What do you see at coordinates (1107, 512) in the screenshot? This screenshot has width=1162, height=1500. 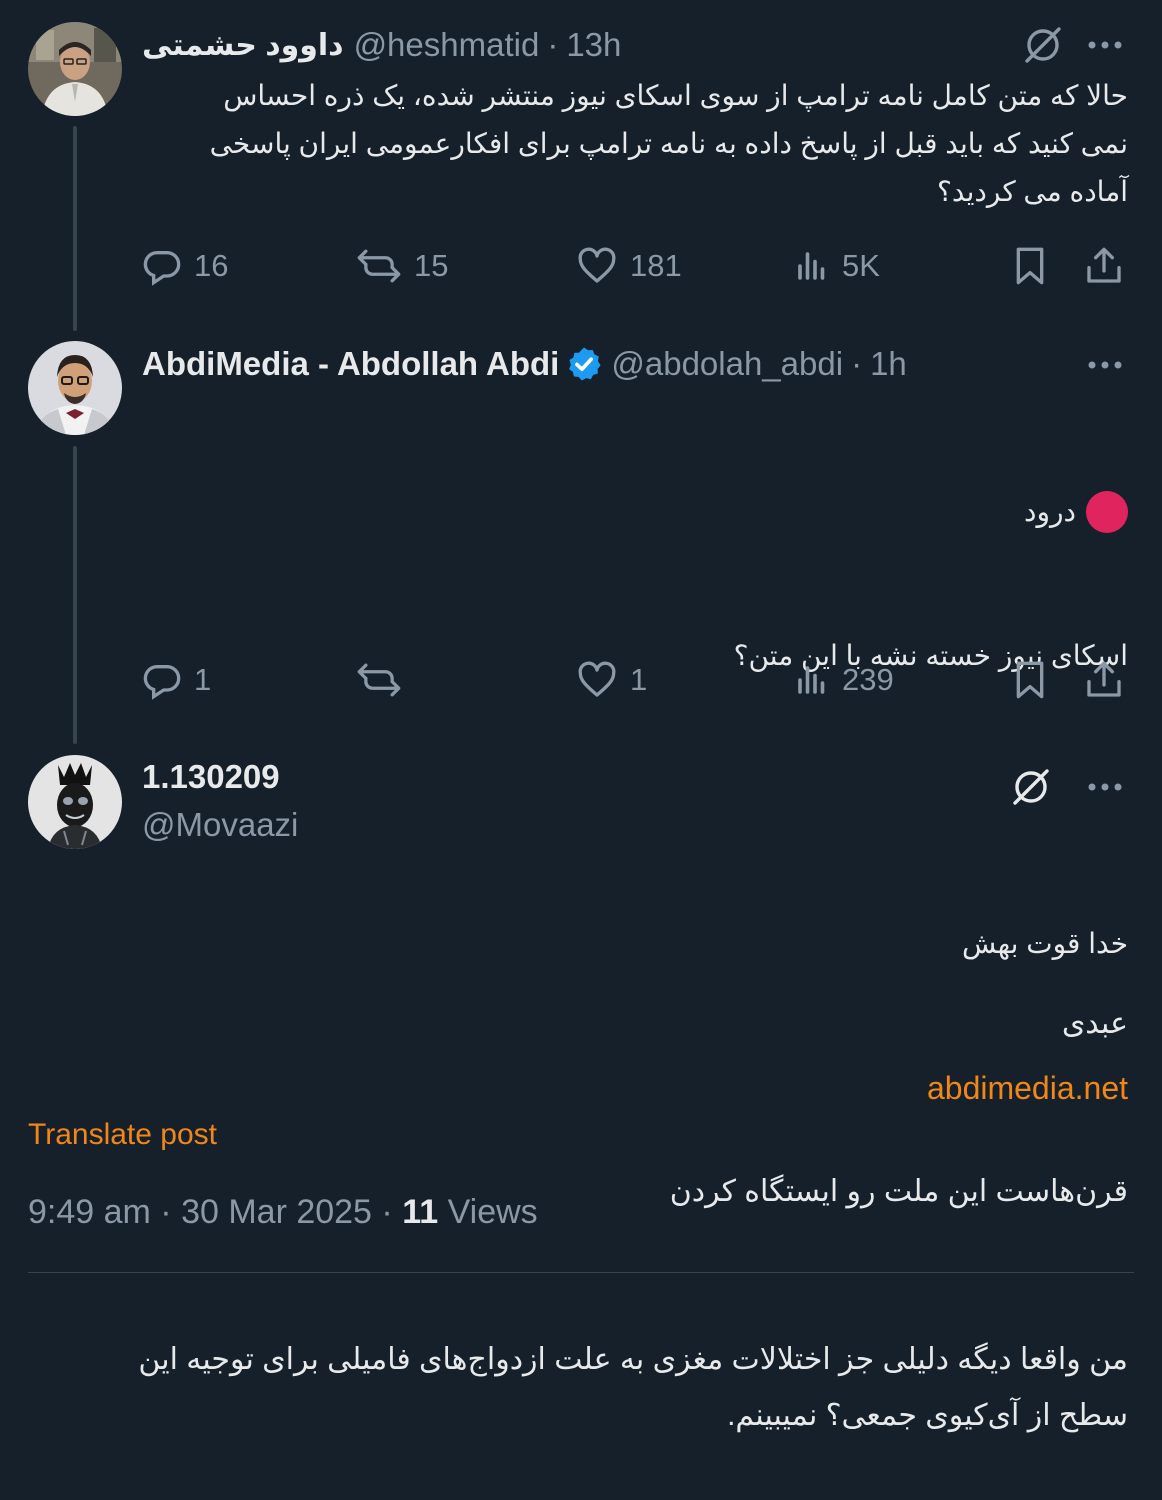 I see `red-circle-emoji` at bounding box center [1107, 512].